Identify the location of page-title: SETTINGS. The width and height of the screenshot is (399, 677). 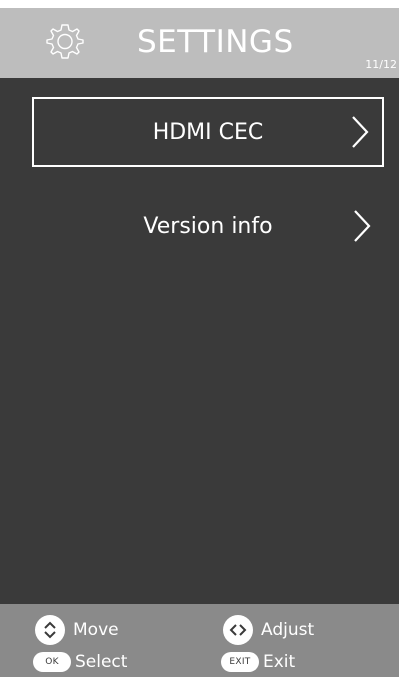
(215, 42).